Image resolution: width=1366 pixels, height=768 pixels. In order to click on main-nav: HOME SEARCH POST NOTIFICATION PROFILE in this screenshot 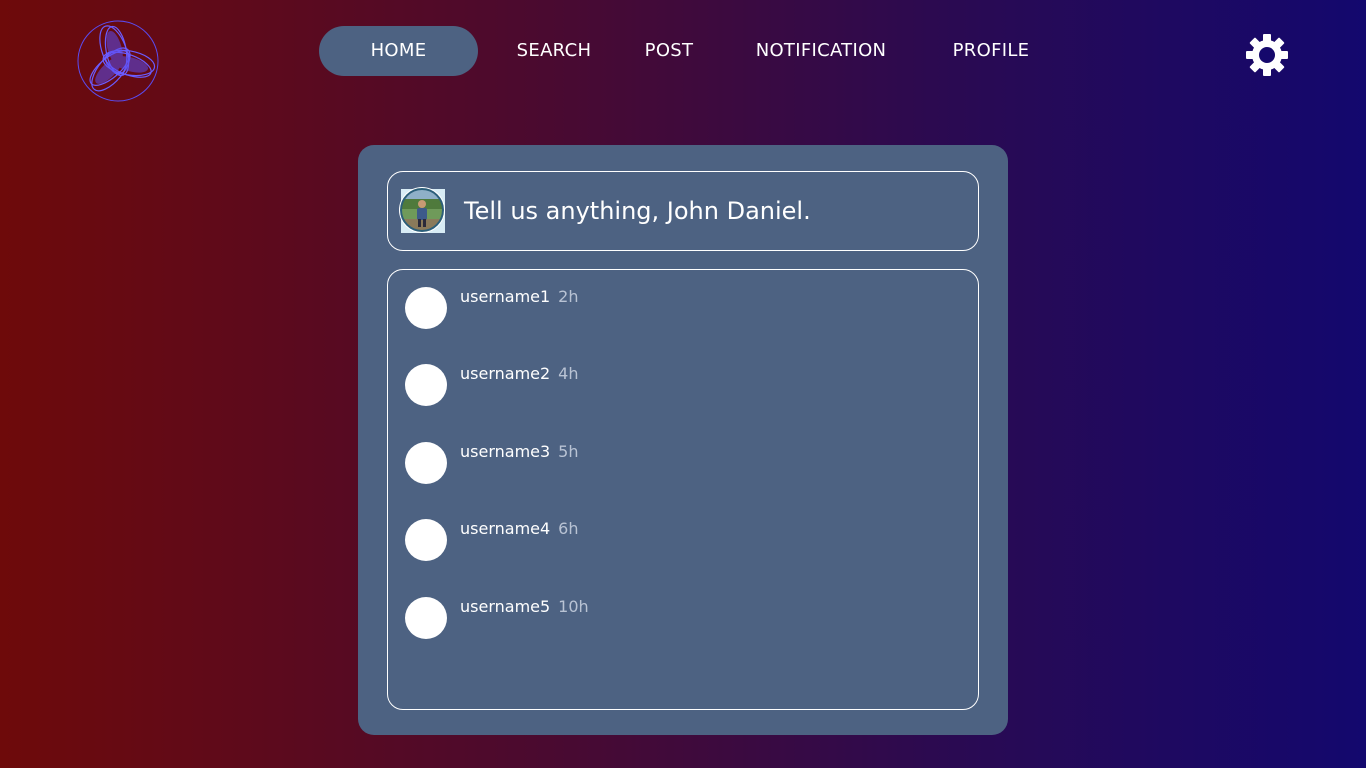, I will do `click(683, 51)`.